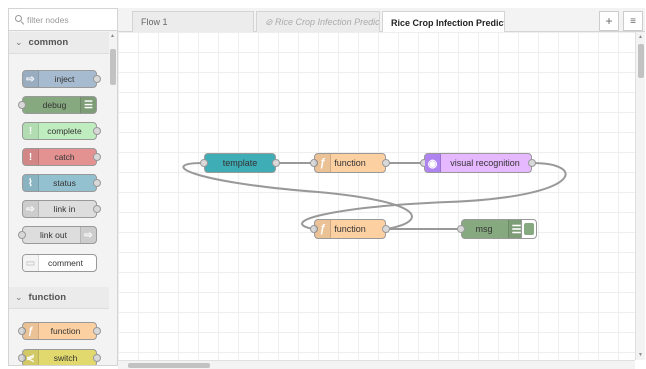  I want to click on node-label: comment, so click(65, 263).